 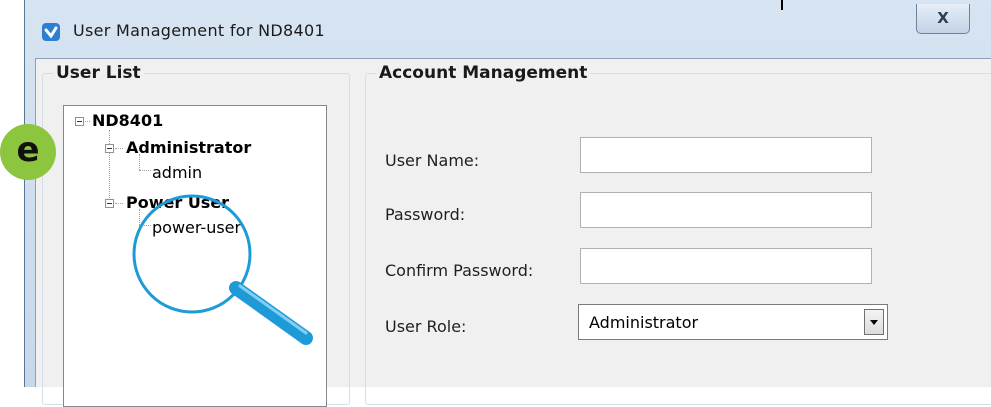 What do you see at coordinates (782, 5) in the screenshot?
I see `top-edge-mark` at bounding box center [782, 5].